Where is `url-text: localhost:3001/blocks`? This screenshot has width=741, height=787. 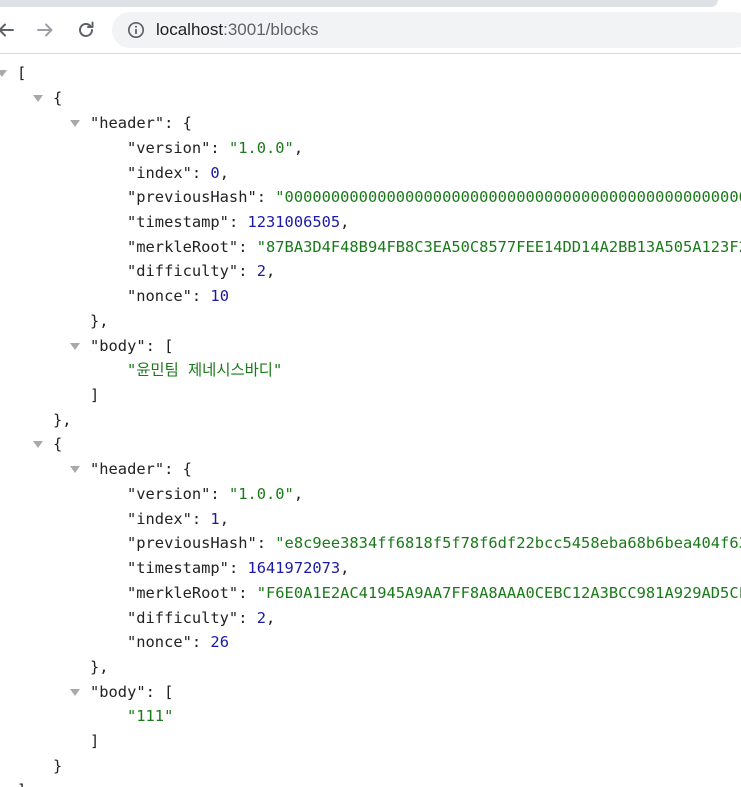
url-text: localhost:3001/blocks is located at coordinates (237, 30).